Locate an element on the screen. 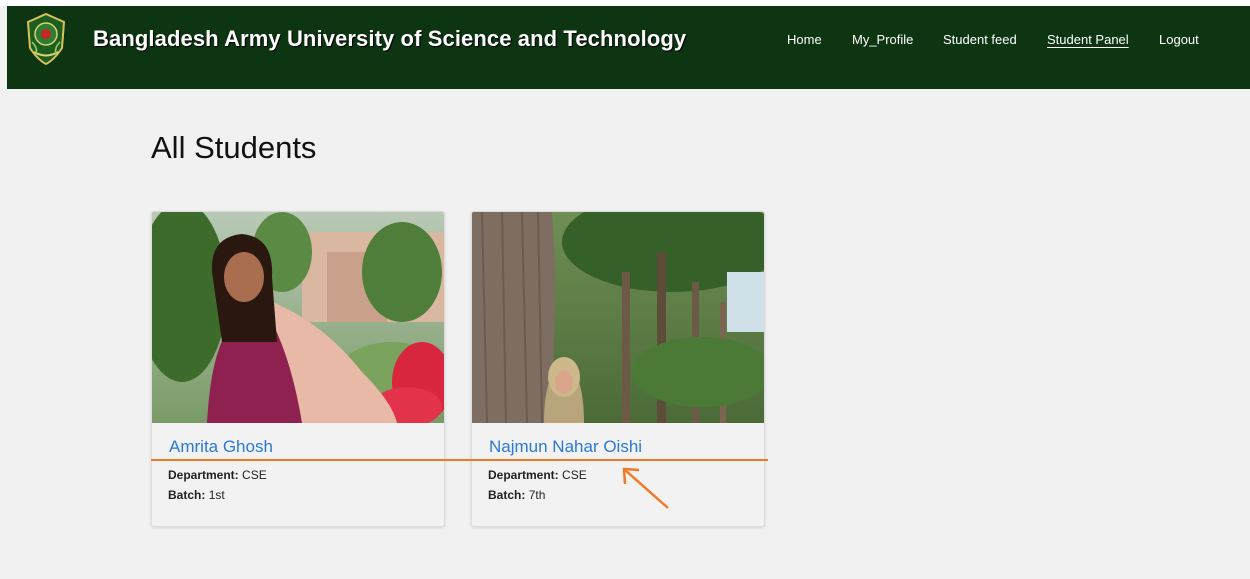 This screenshot has width=1250, height=579. nav-home: Home is located at coordinates (804, 39).